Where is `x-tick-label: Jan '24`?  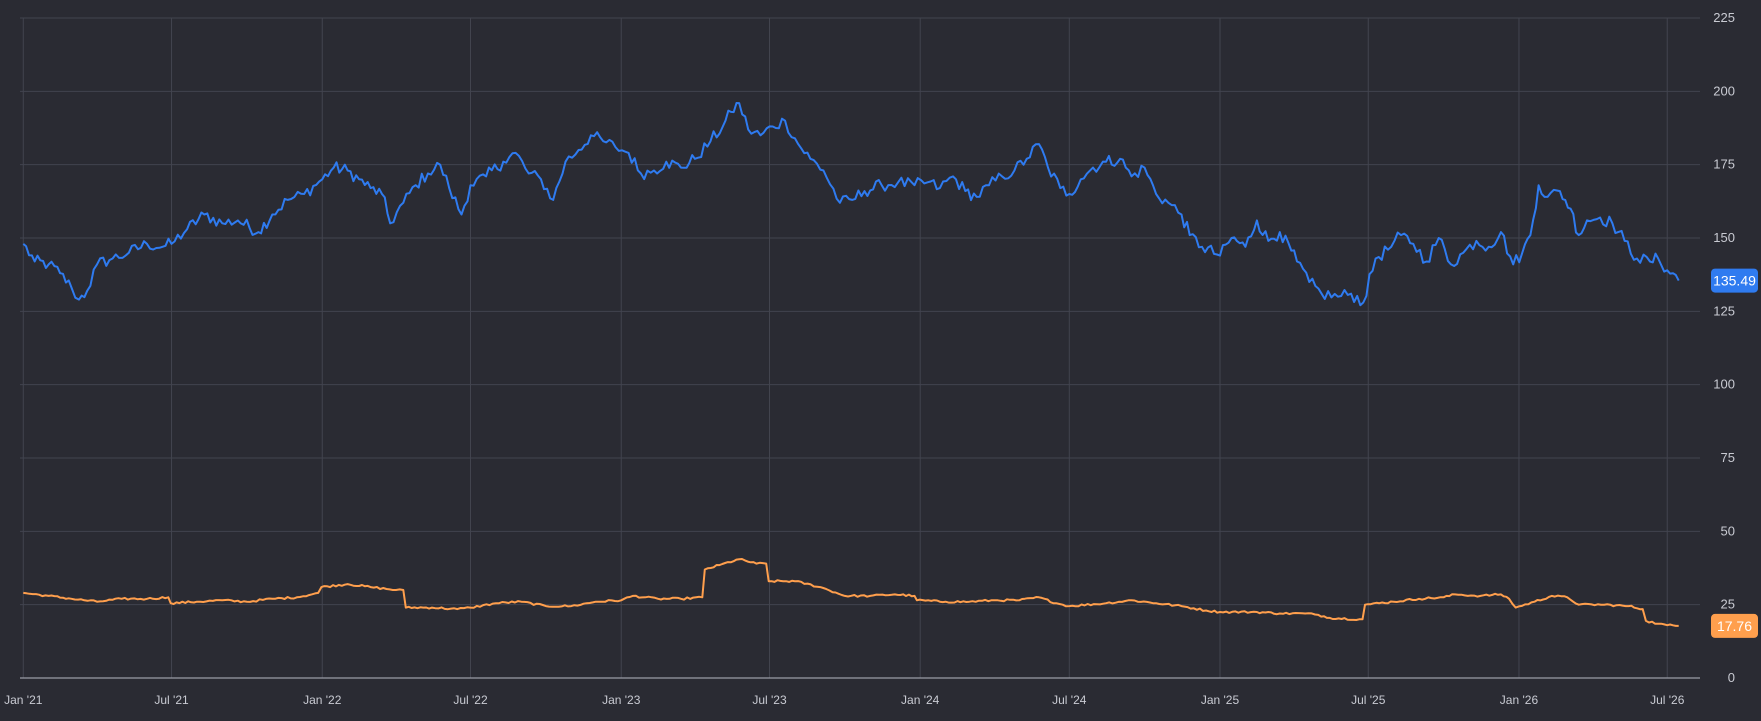
x-tick-label: Jan '24 is located at coordinates (920, 700).